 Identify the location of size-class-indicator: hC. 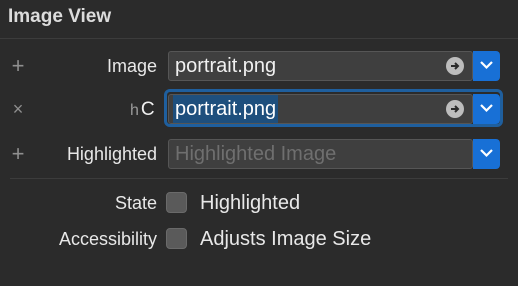
(142, 109).